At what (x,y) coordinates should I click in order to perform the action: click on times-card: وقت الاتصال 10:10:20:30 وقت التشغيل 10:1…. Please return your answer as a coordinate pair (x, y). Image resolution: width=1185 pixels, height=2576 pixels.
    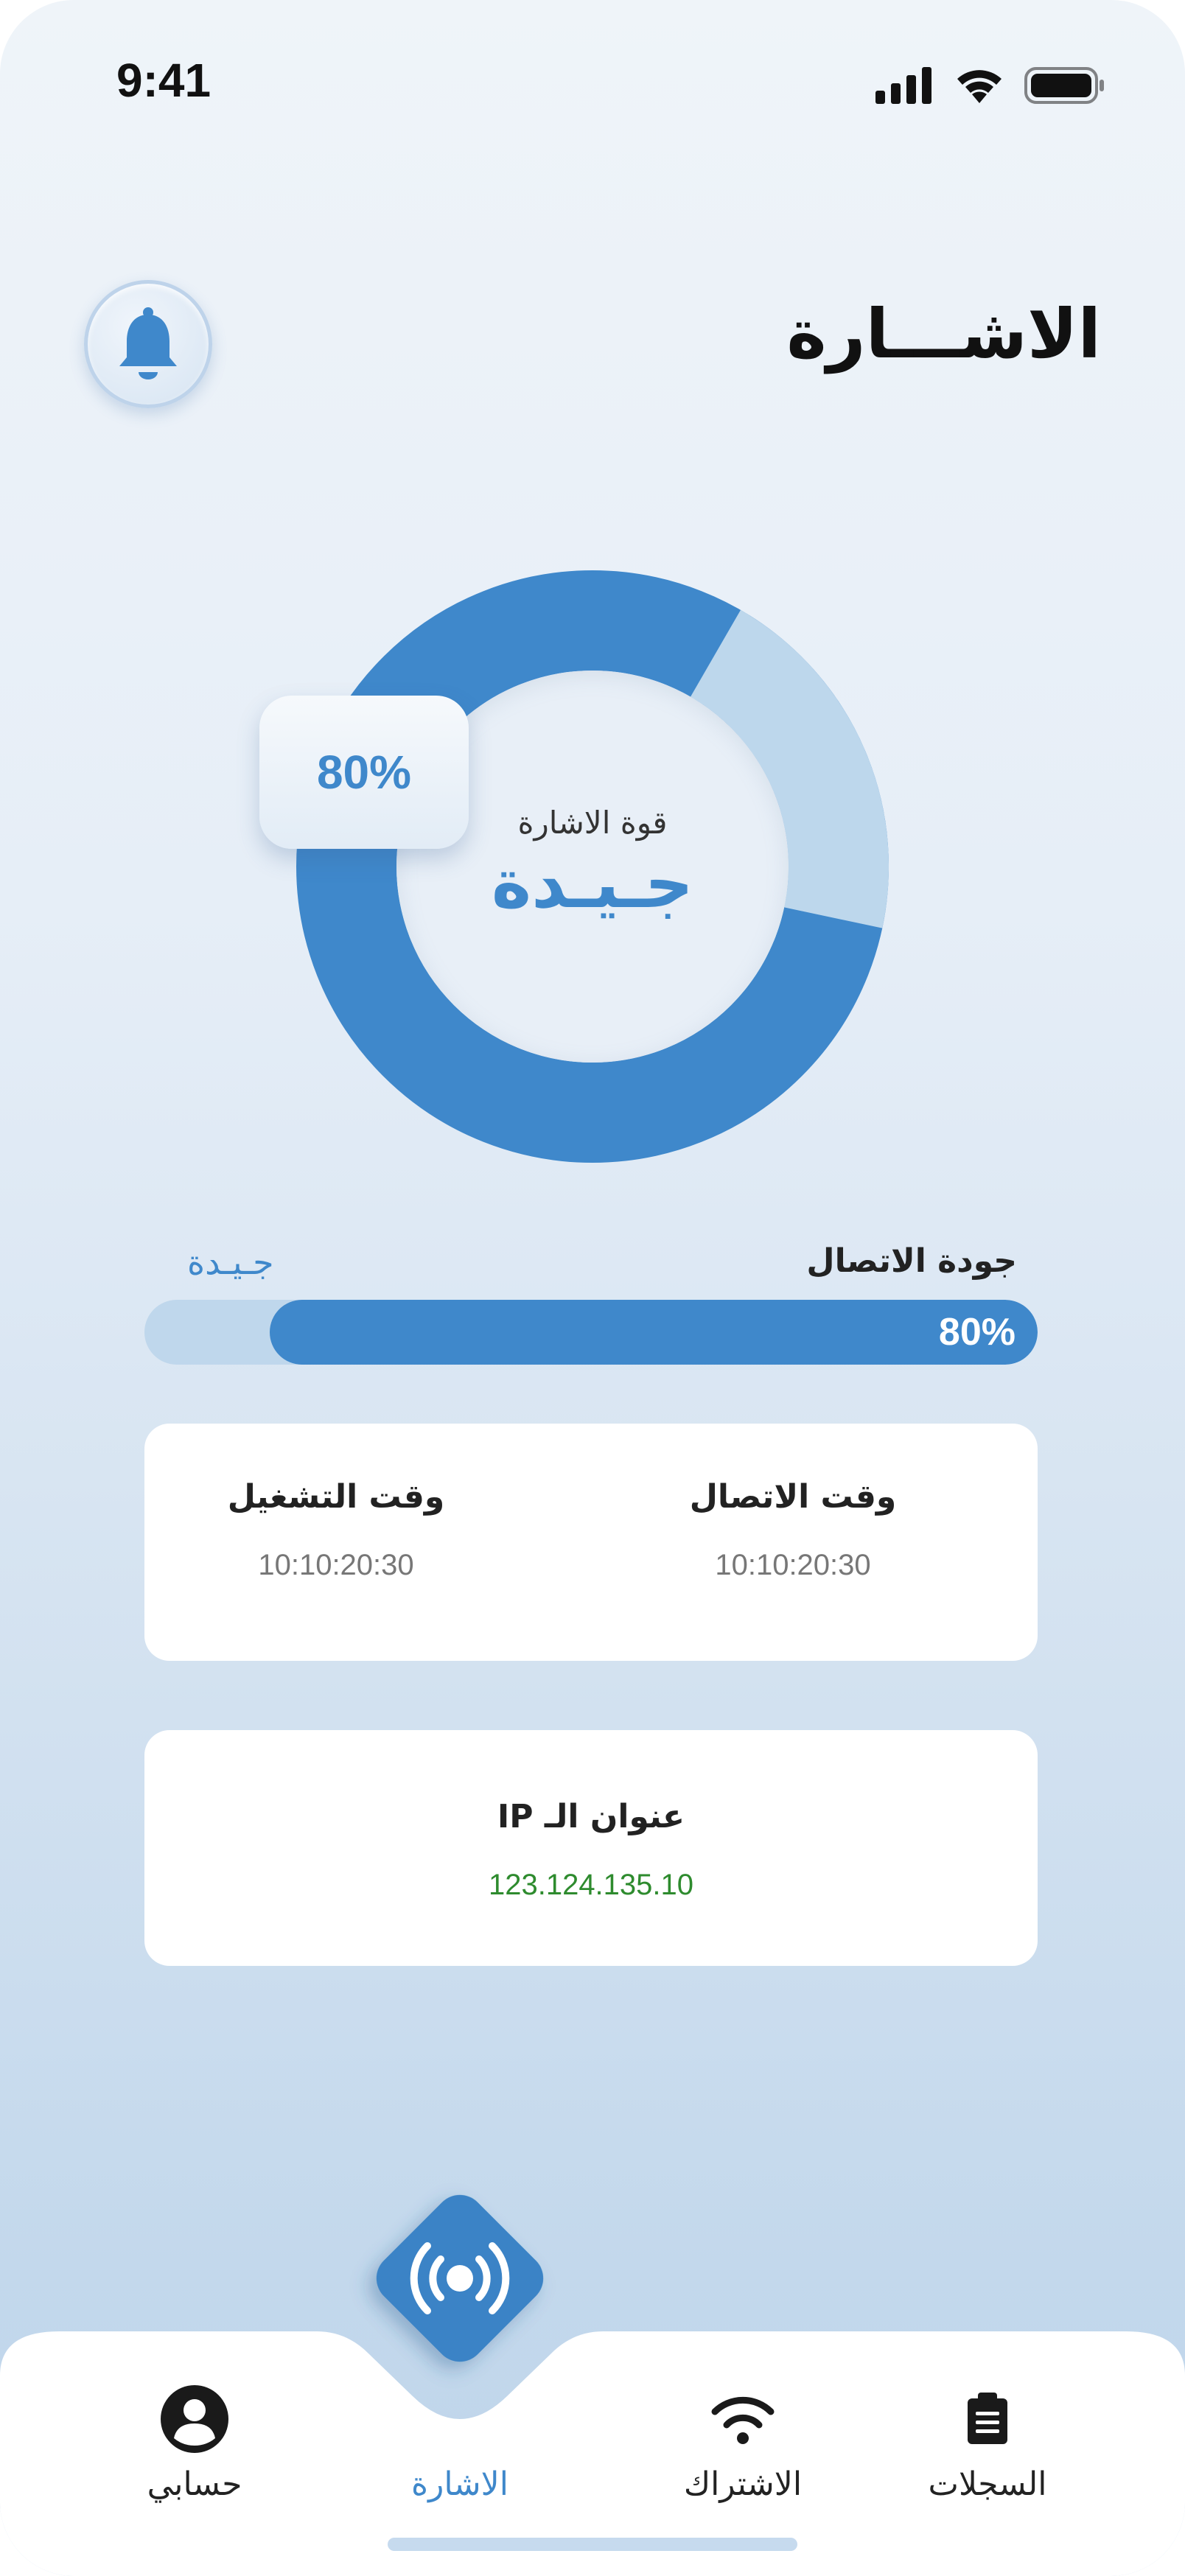
    Looking at the image, I should click on (591, 1542).